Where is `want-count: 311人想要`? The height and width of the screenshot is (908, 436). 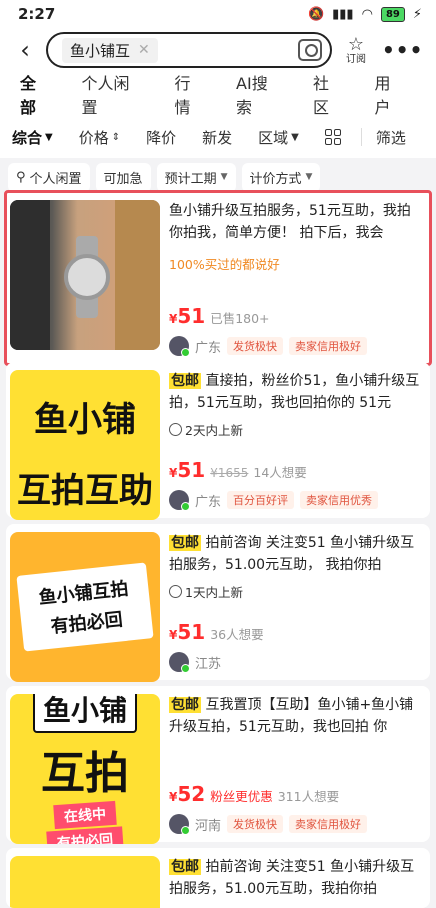 want-count: 311人想要 is located at coordinates (308, 796).